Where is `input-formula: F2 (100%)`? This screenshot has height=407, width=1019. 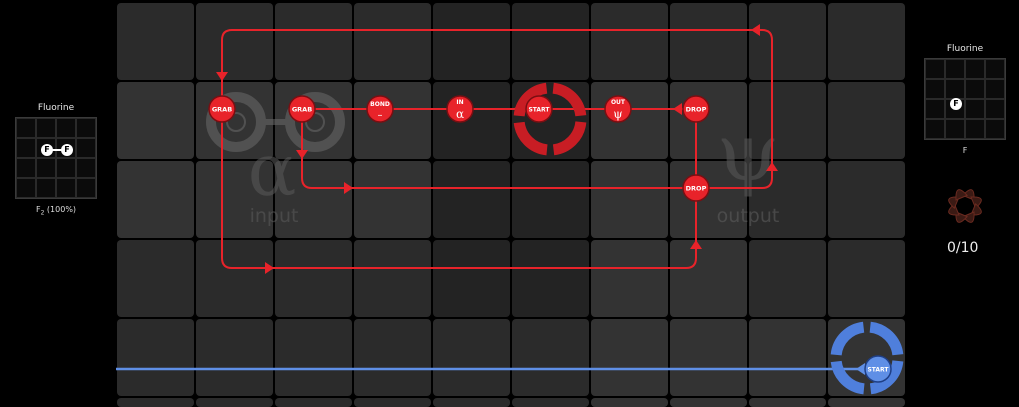 input-formula: F2 (100%) is located at coordinates (56, 211).